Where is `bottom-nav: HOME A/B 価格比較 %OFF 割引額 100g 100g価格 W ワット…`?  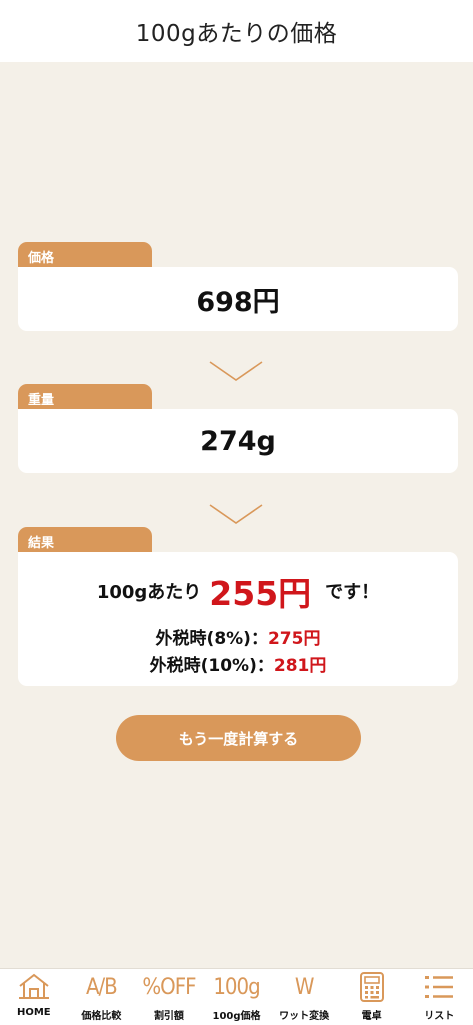
bottom-nav: HOME A/B 価格比較 %OFF 割引額 100g 100g価格 W ワット… is located at coordinates (236, 996).